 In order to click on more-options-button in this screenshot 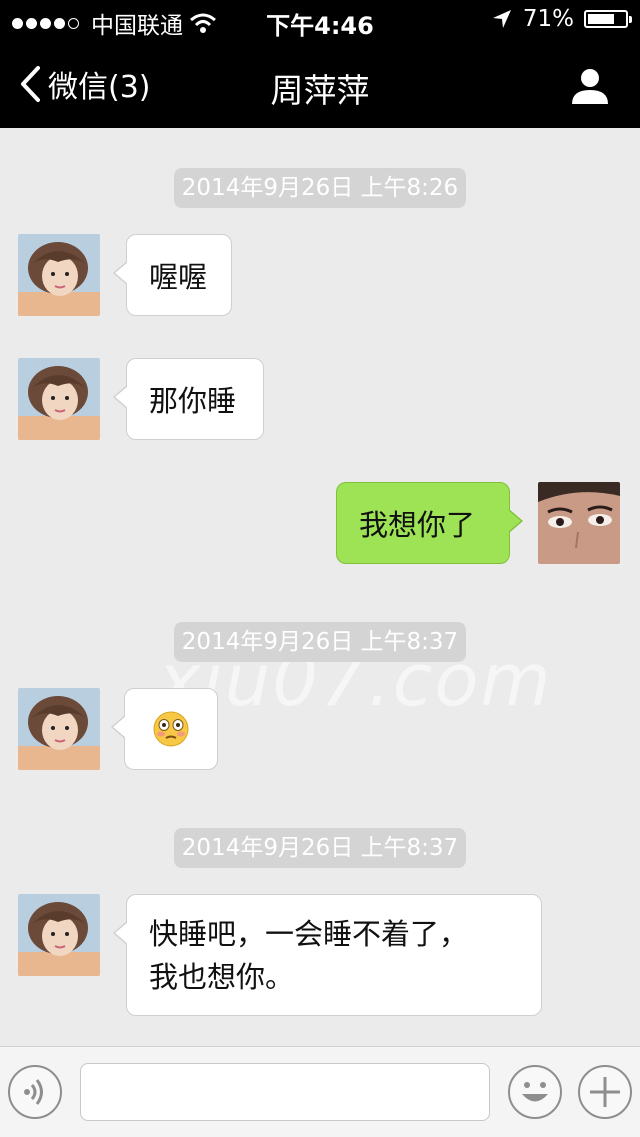, I will do `click(605, 1092)`.